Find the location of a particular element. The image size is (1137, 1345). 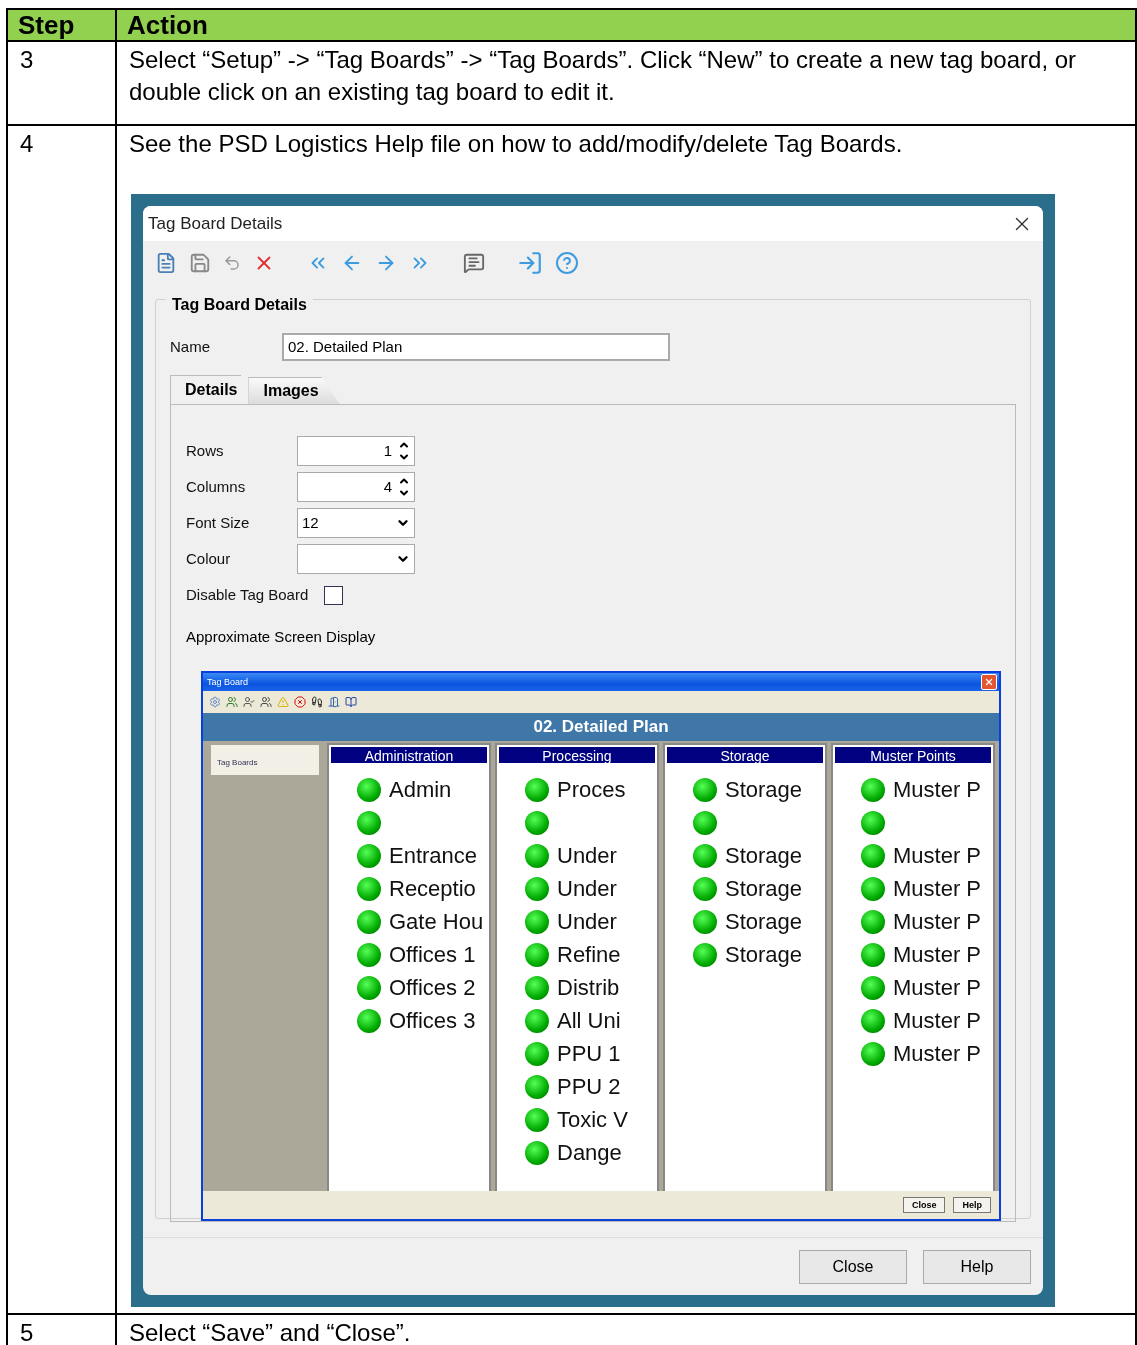

tag-label: PPU 1 is located at coordinates (589, 1053).